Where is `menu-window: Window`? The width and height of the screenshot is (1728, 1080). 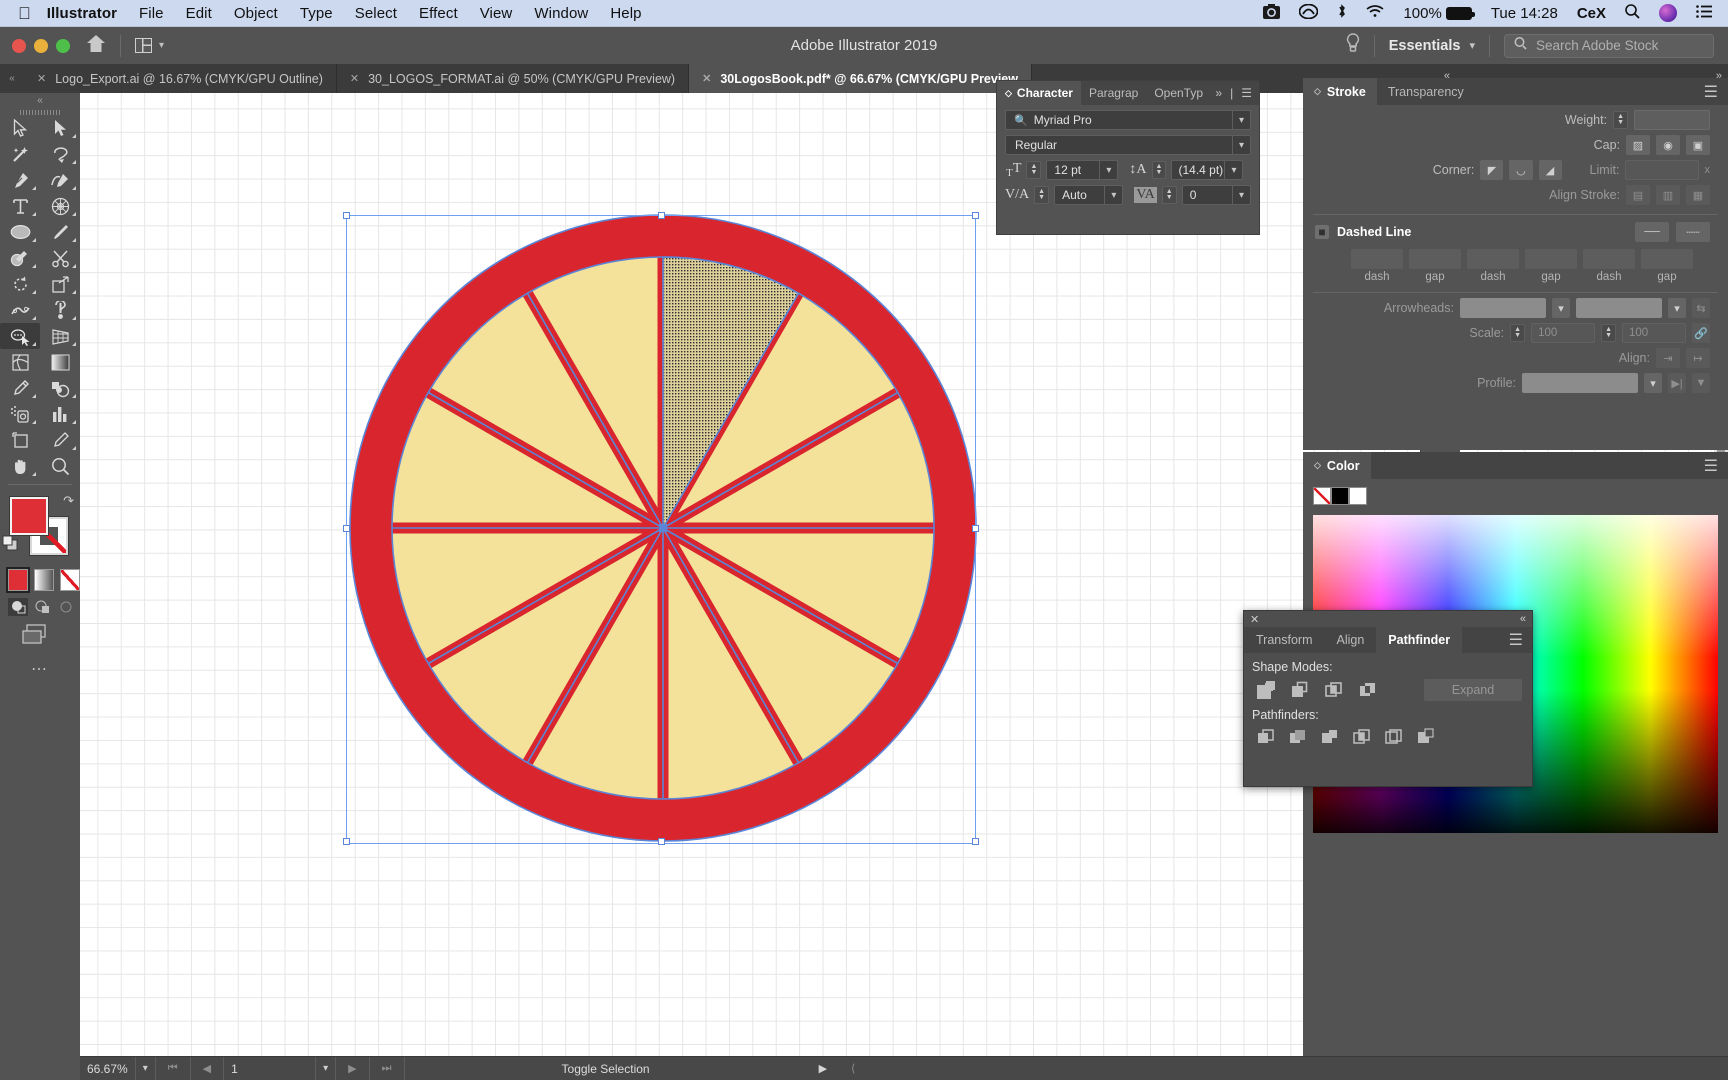
menu-window: Window is located at coordinates (561, 13).